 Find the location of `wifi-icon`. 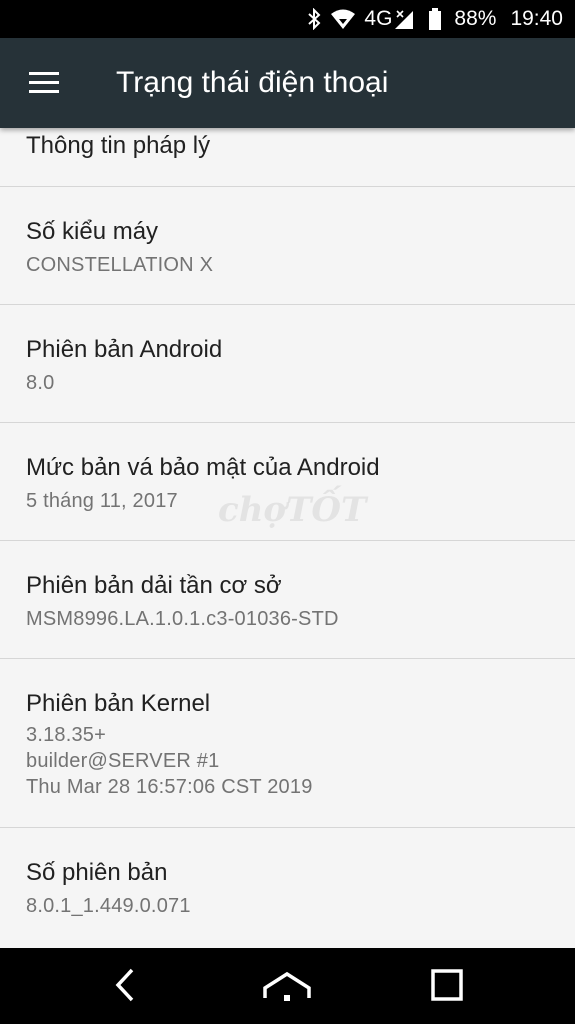

wifi-icon is located at coordinates (343, 19).